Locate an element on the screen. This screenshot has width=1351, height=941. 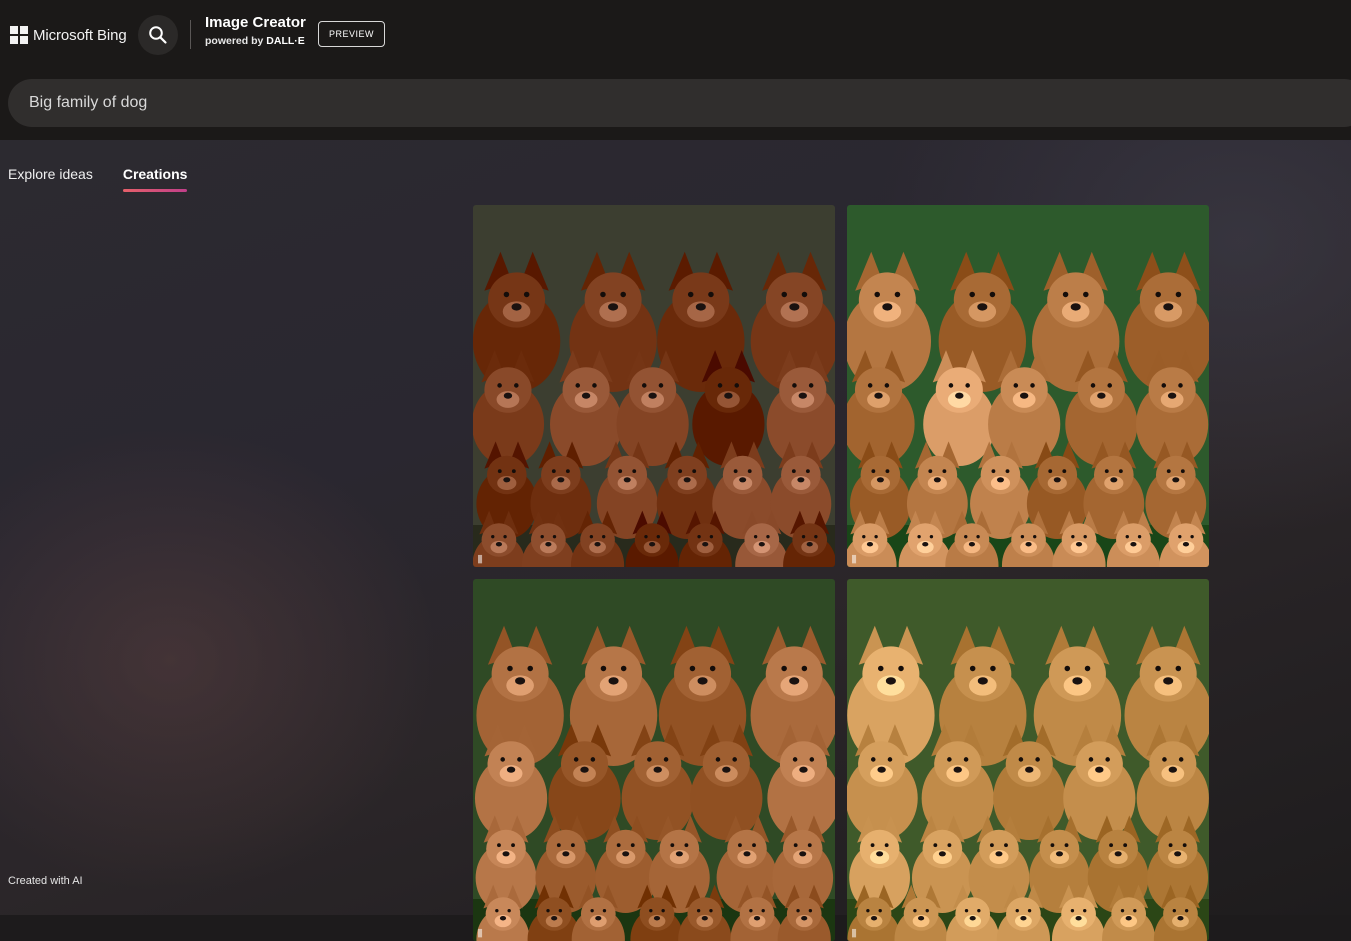
generated-image-1: ▮ is located at coordinates (654, 386).